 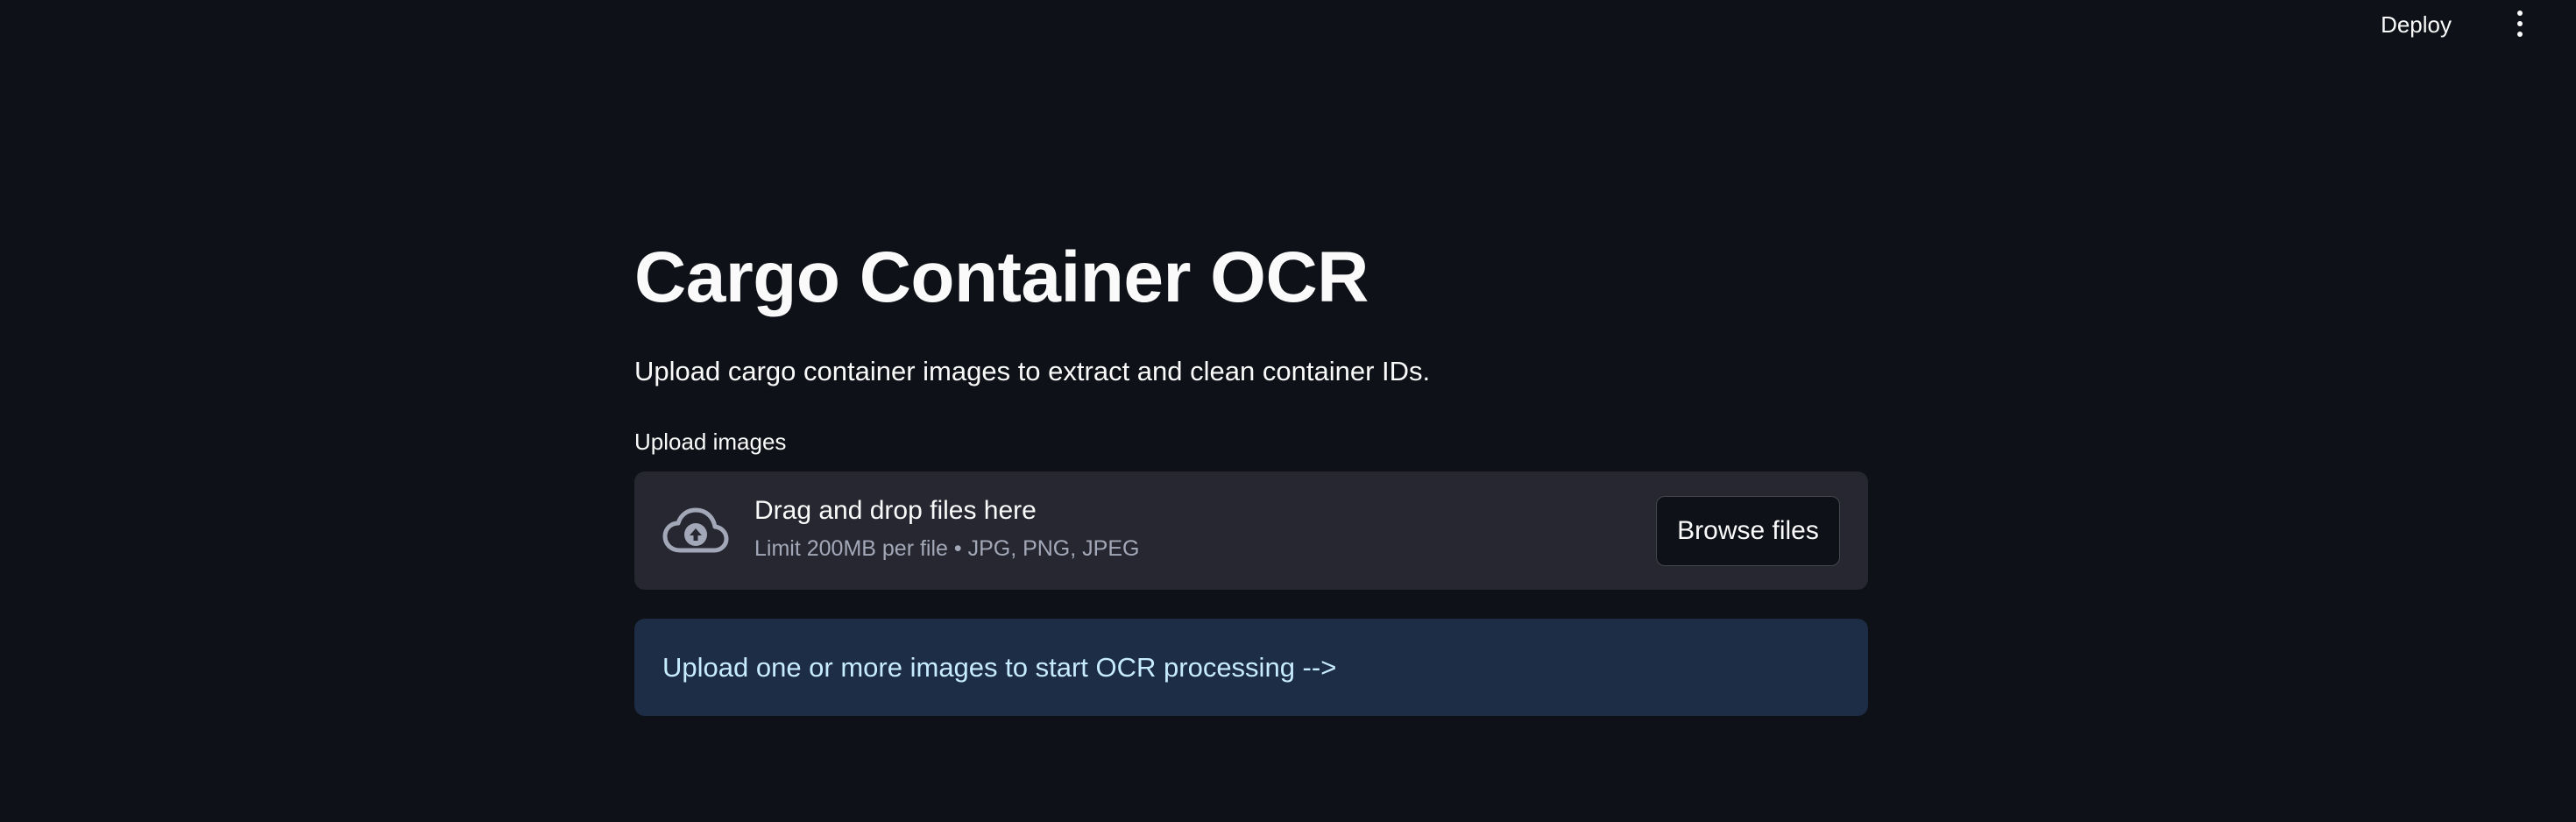 What do you see at coordinates (1001, 277) in the screenshot?
I see `page-title: Cargo Container OCR` at bounding box center [1001, 277].